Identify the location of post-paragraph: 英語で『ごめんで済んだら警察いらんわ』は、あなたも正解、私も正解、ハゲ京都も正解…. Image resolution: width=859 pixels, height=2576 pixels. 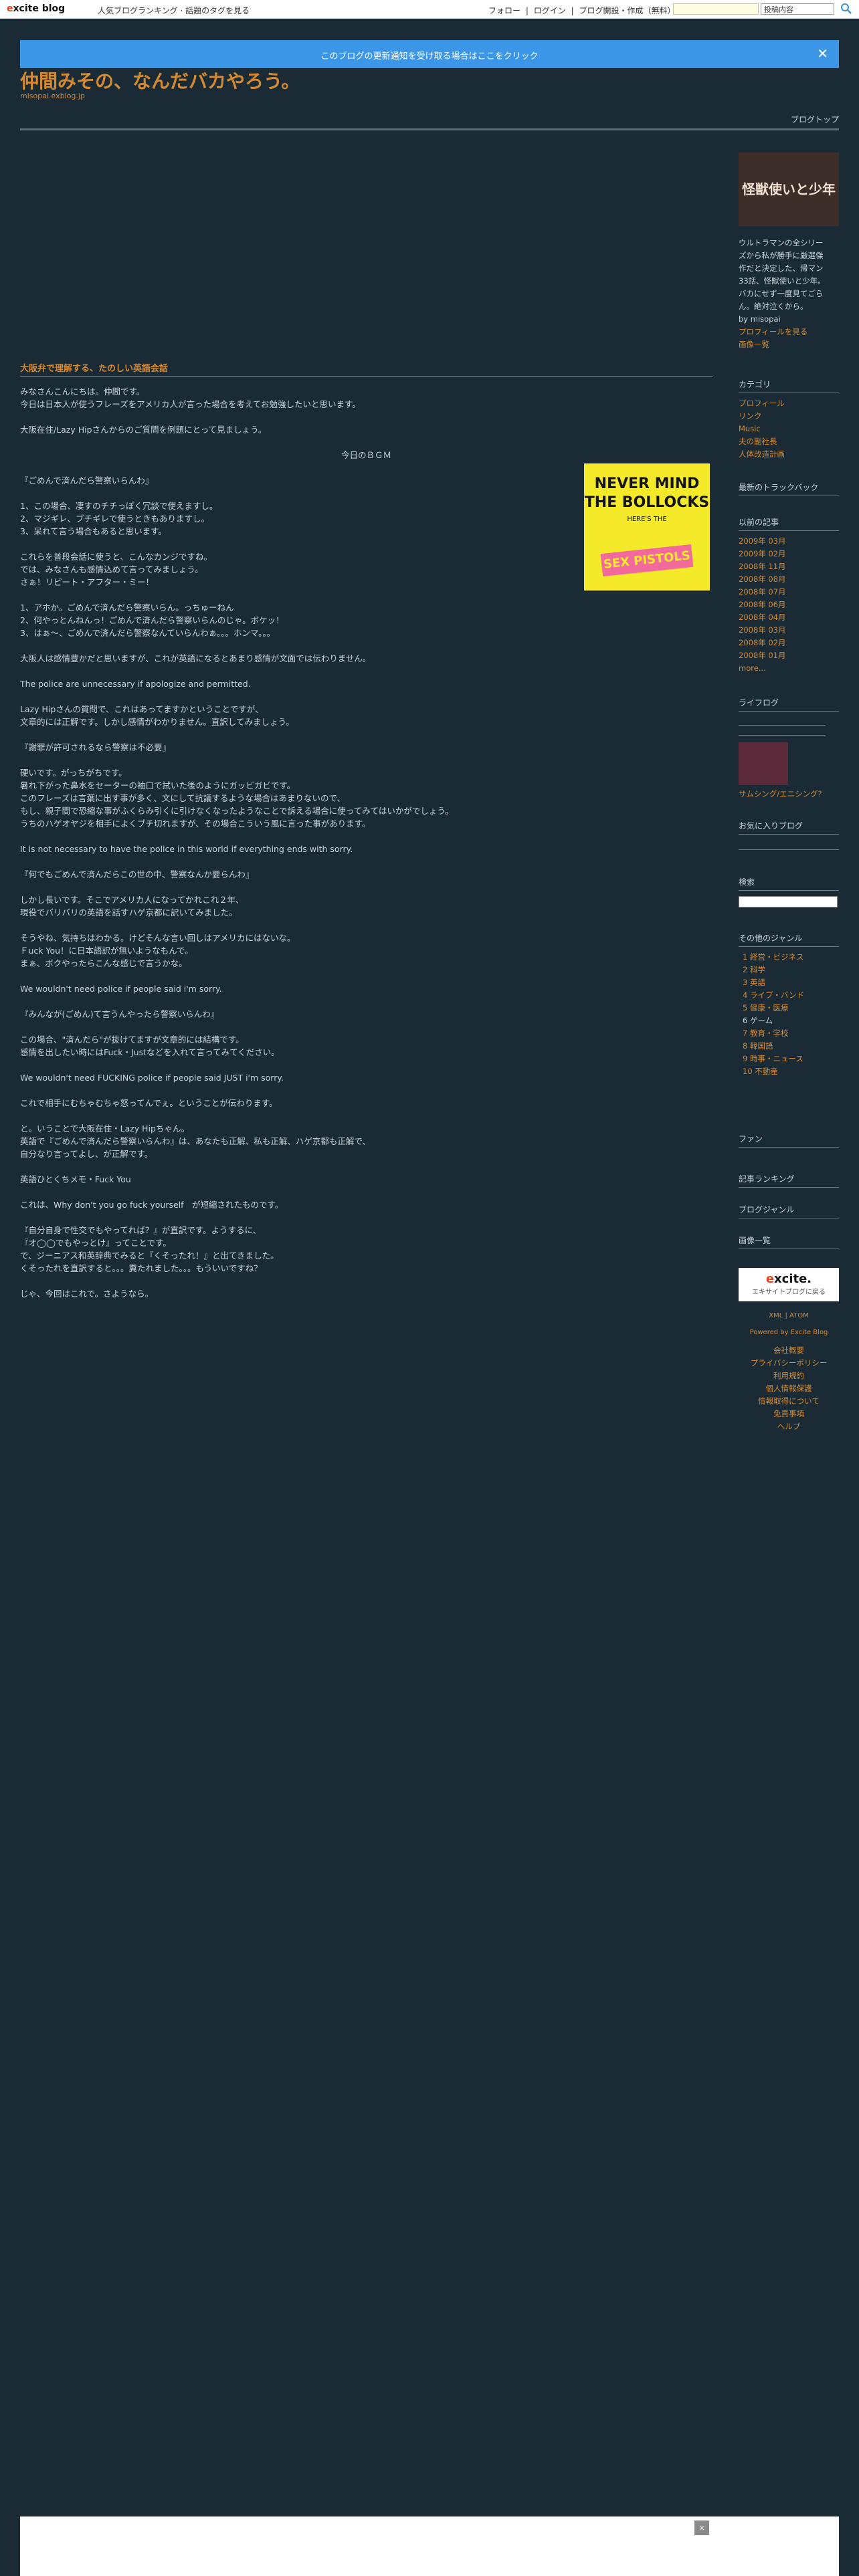
(196, 1141).